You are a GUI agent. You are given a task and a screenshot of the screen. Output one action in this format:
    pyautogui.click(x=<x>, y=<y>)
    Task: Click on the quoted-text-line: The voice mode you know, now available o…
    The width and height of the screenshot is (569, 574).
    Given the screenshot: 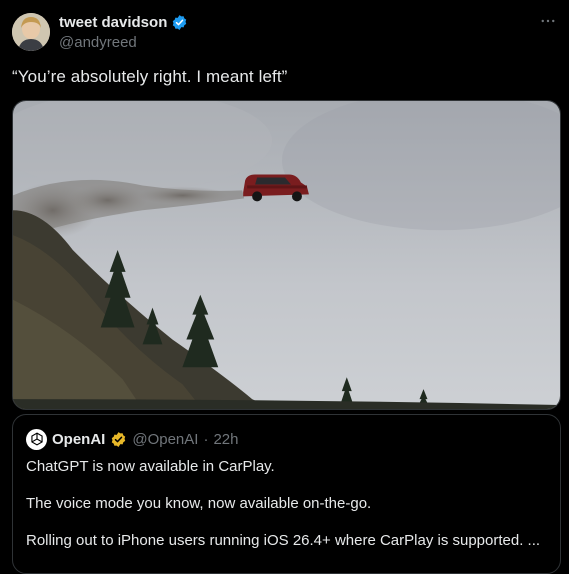 What is the action you would take?
    pyautogui.click(x=199, y=503)
    